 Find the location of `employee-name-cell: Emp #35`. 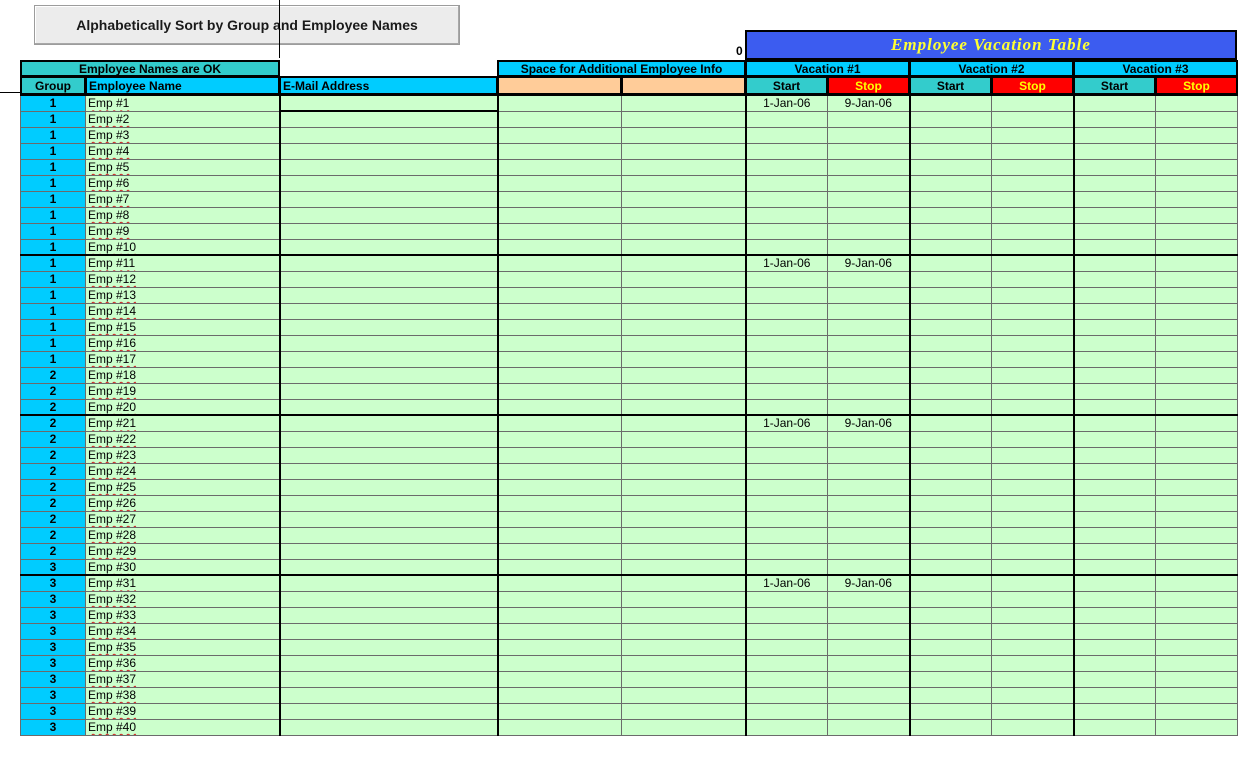

employee-name-cell: Emp #35 is located at coordinates (182, 647).